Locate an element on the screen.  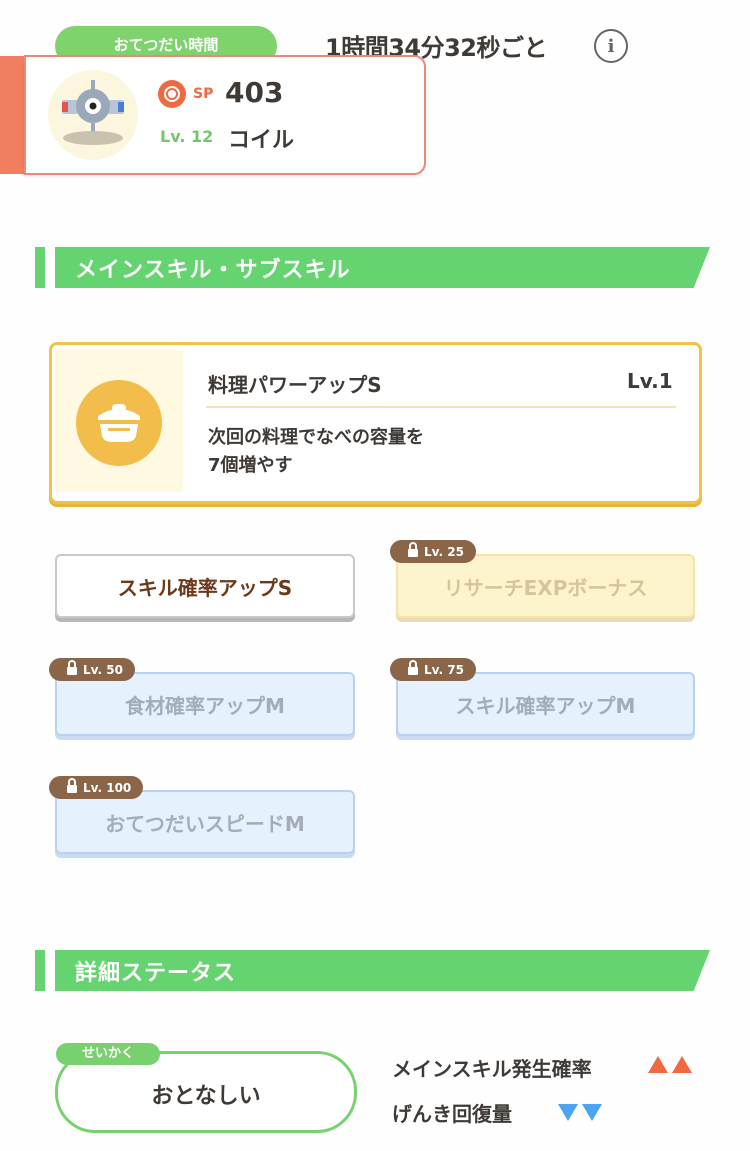
unlock-level: Lv. 25 is located at coordinates (444, 551).